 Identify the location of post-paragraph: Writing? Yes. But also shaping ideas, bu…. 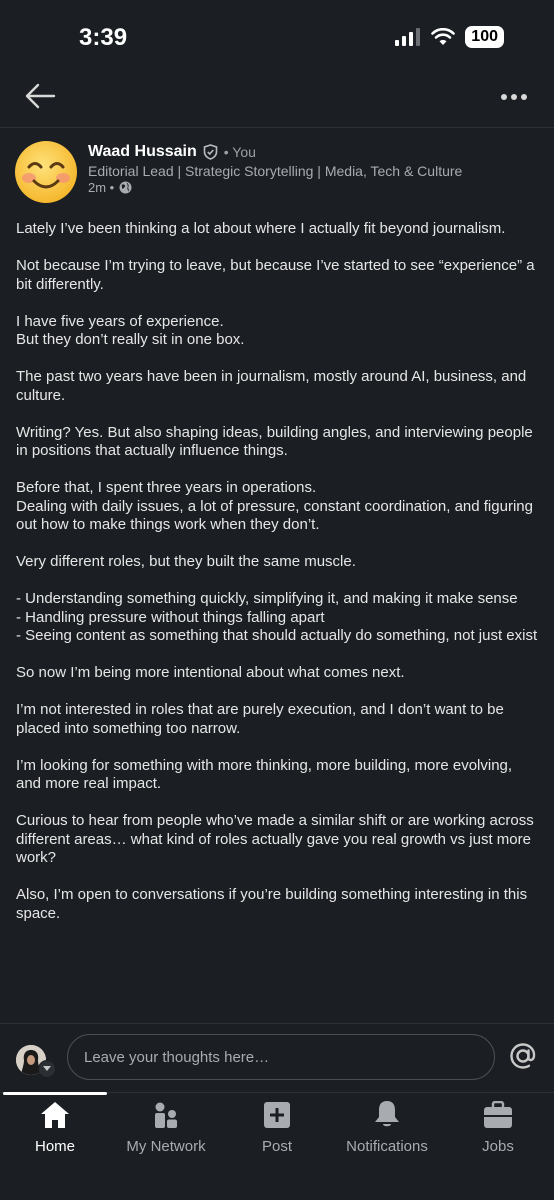
(274, 441).